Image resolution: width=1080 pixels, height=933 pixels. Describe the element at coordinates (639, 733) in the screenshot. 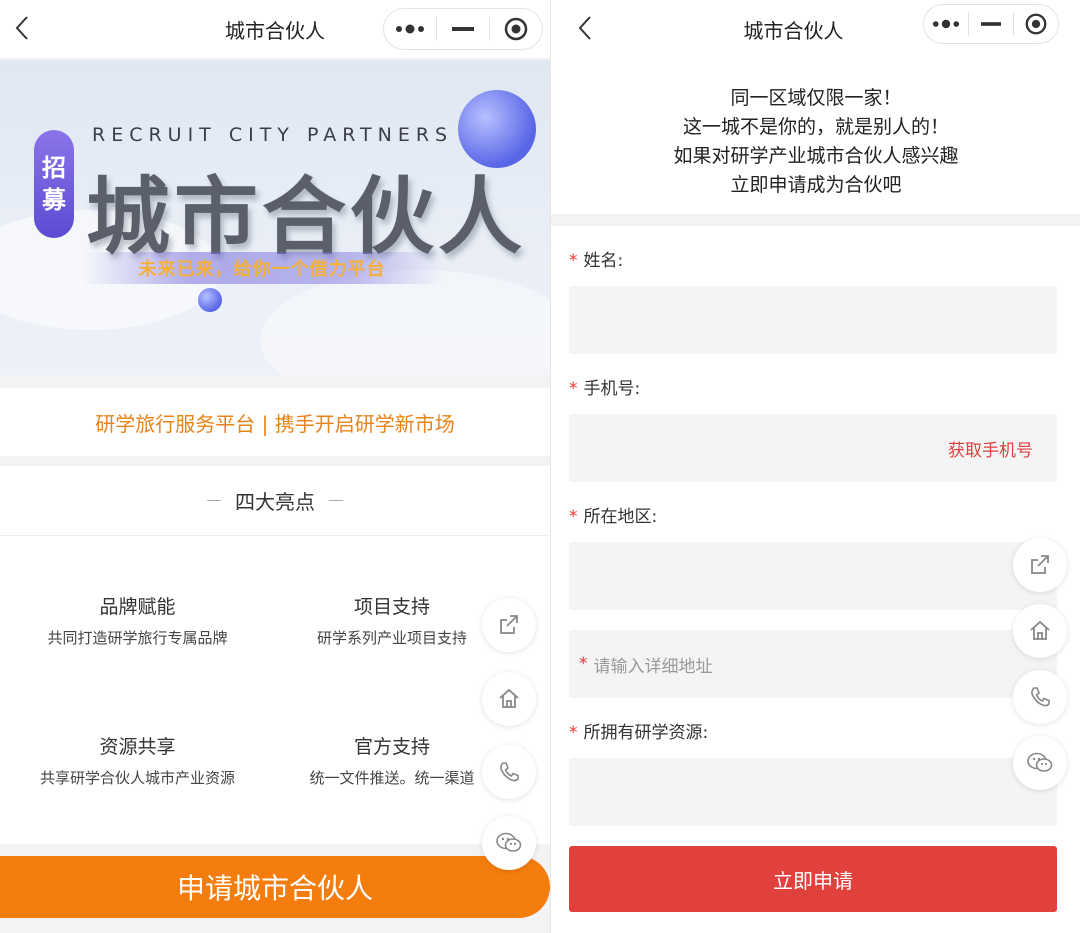

I see `resources-label: * 所拥有研学资源:` at that location.